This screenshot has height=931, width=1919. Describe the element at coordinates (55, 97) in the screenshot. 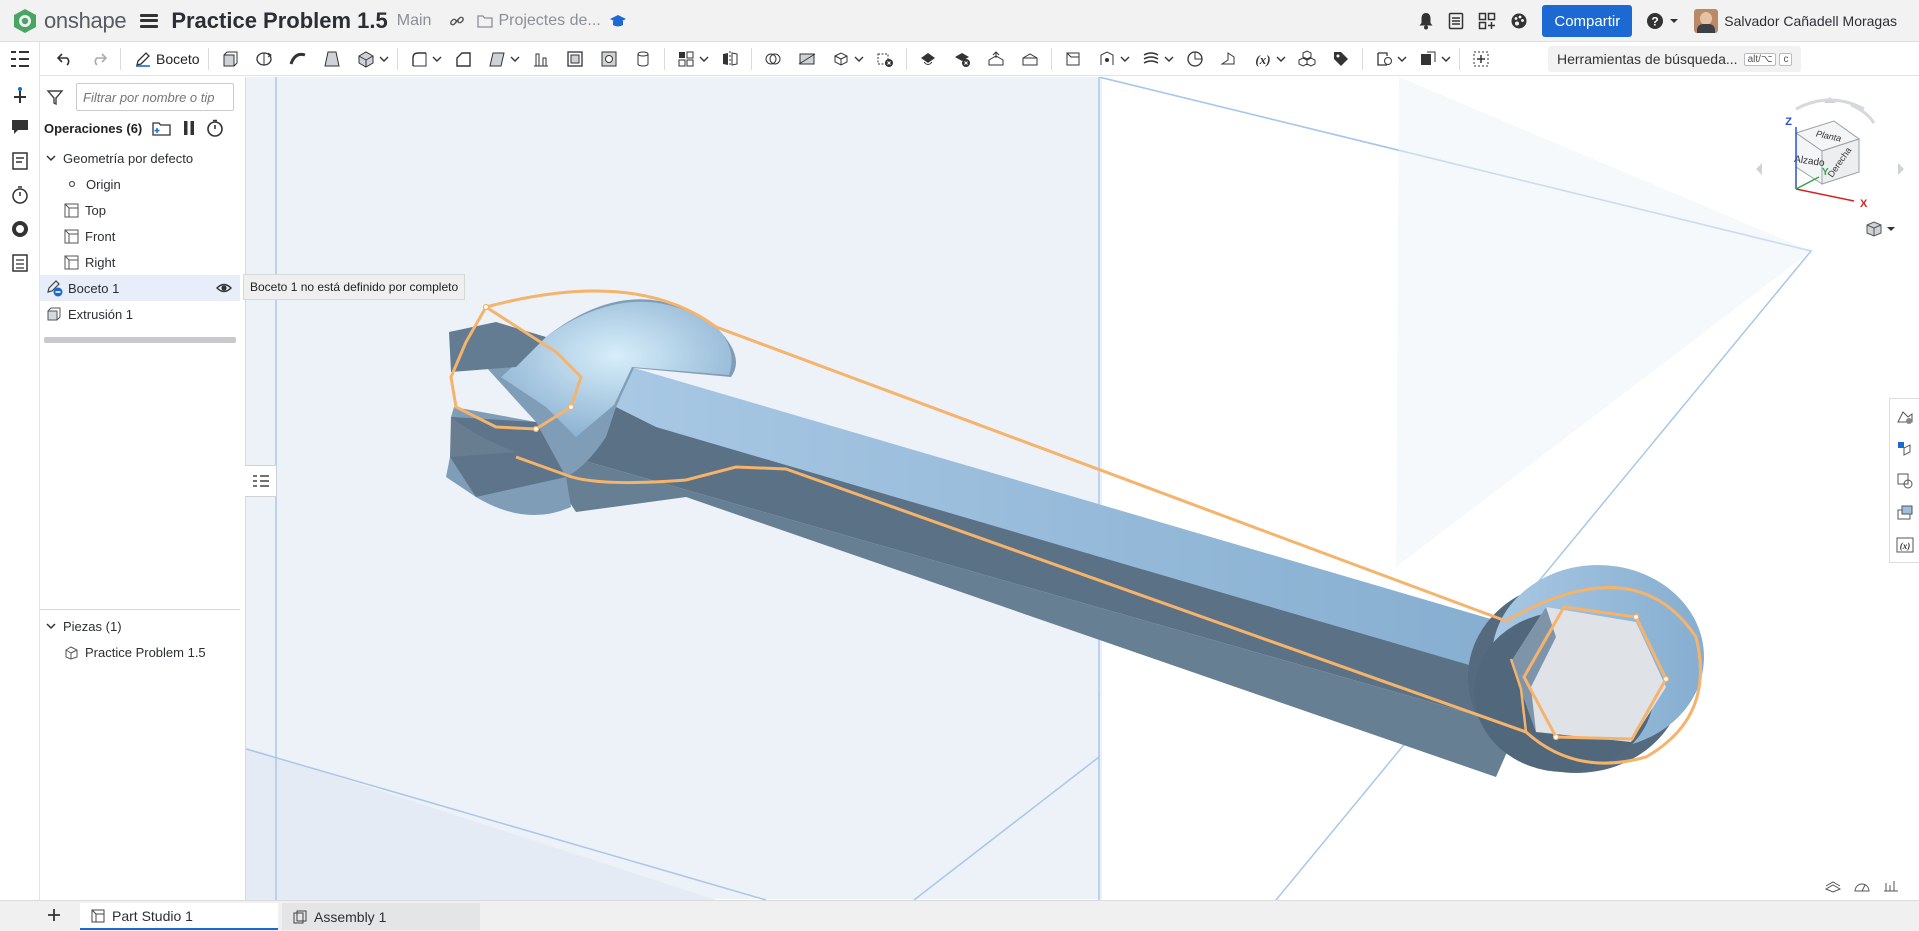

I see `filter-icon` at that location.